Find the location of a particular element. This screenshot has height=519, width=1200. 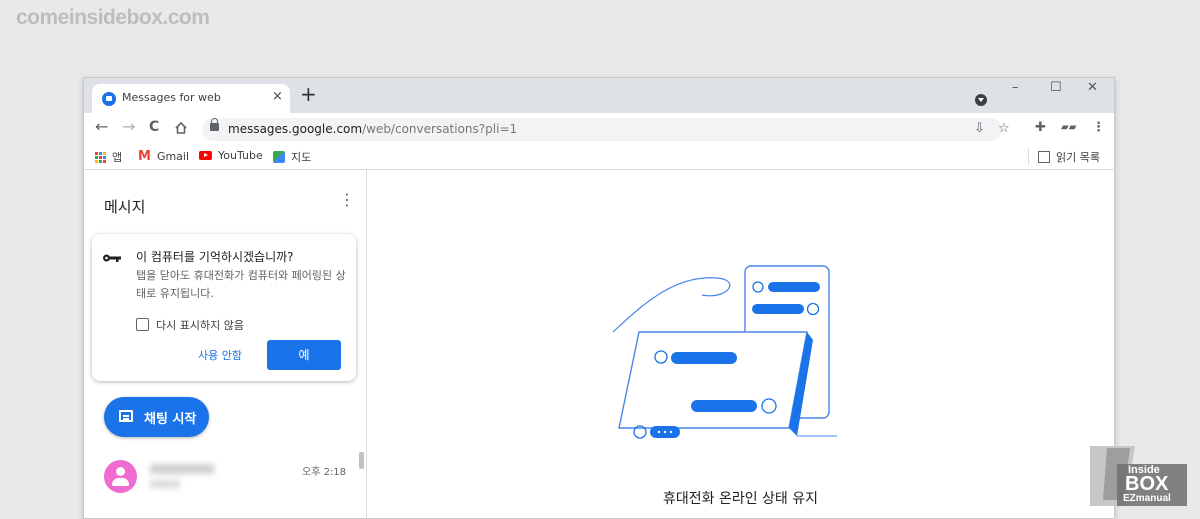

conversation-list-item: 오후 2:18 is located at coordinates (229, 480).